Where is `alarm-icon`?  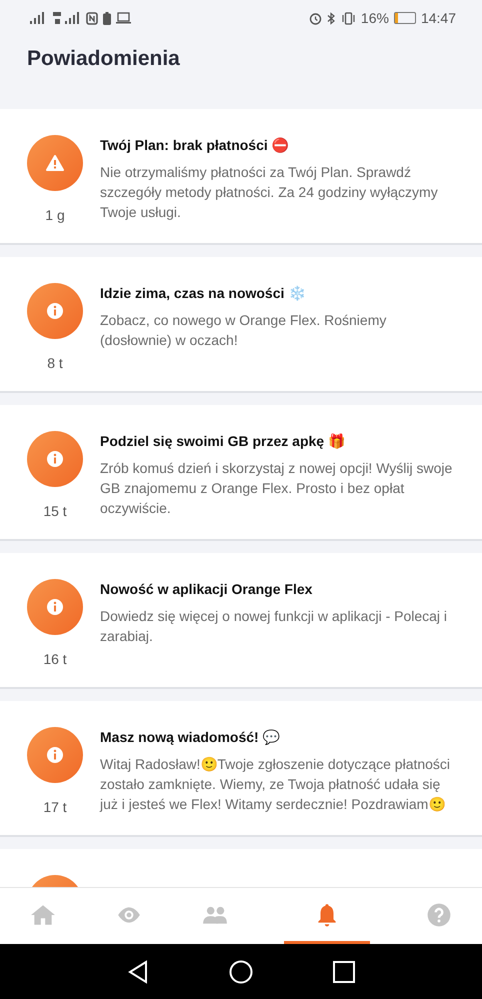
alarm-icon is located at coordinates (315, 18).